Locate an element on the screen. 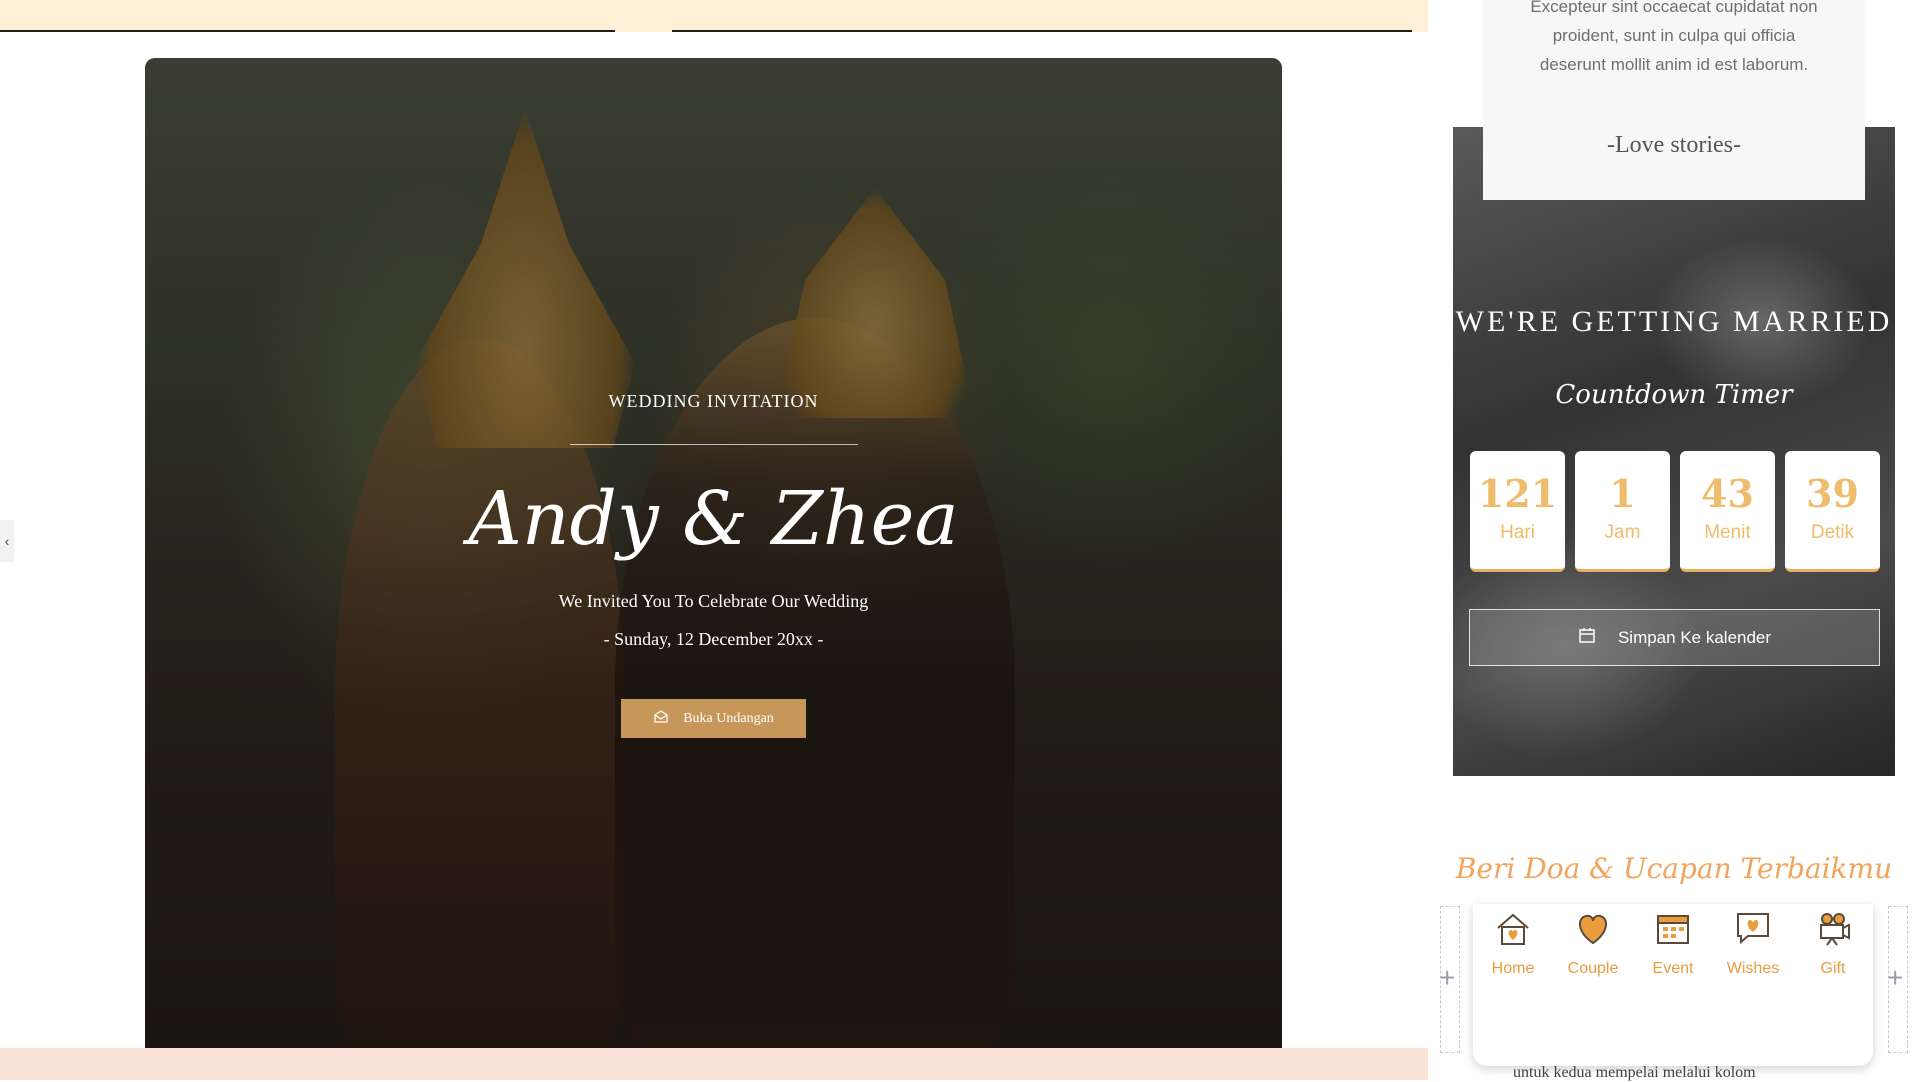  countdown-days-label: Hari is located at coordinates (1517, 532).